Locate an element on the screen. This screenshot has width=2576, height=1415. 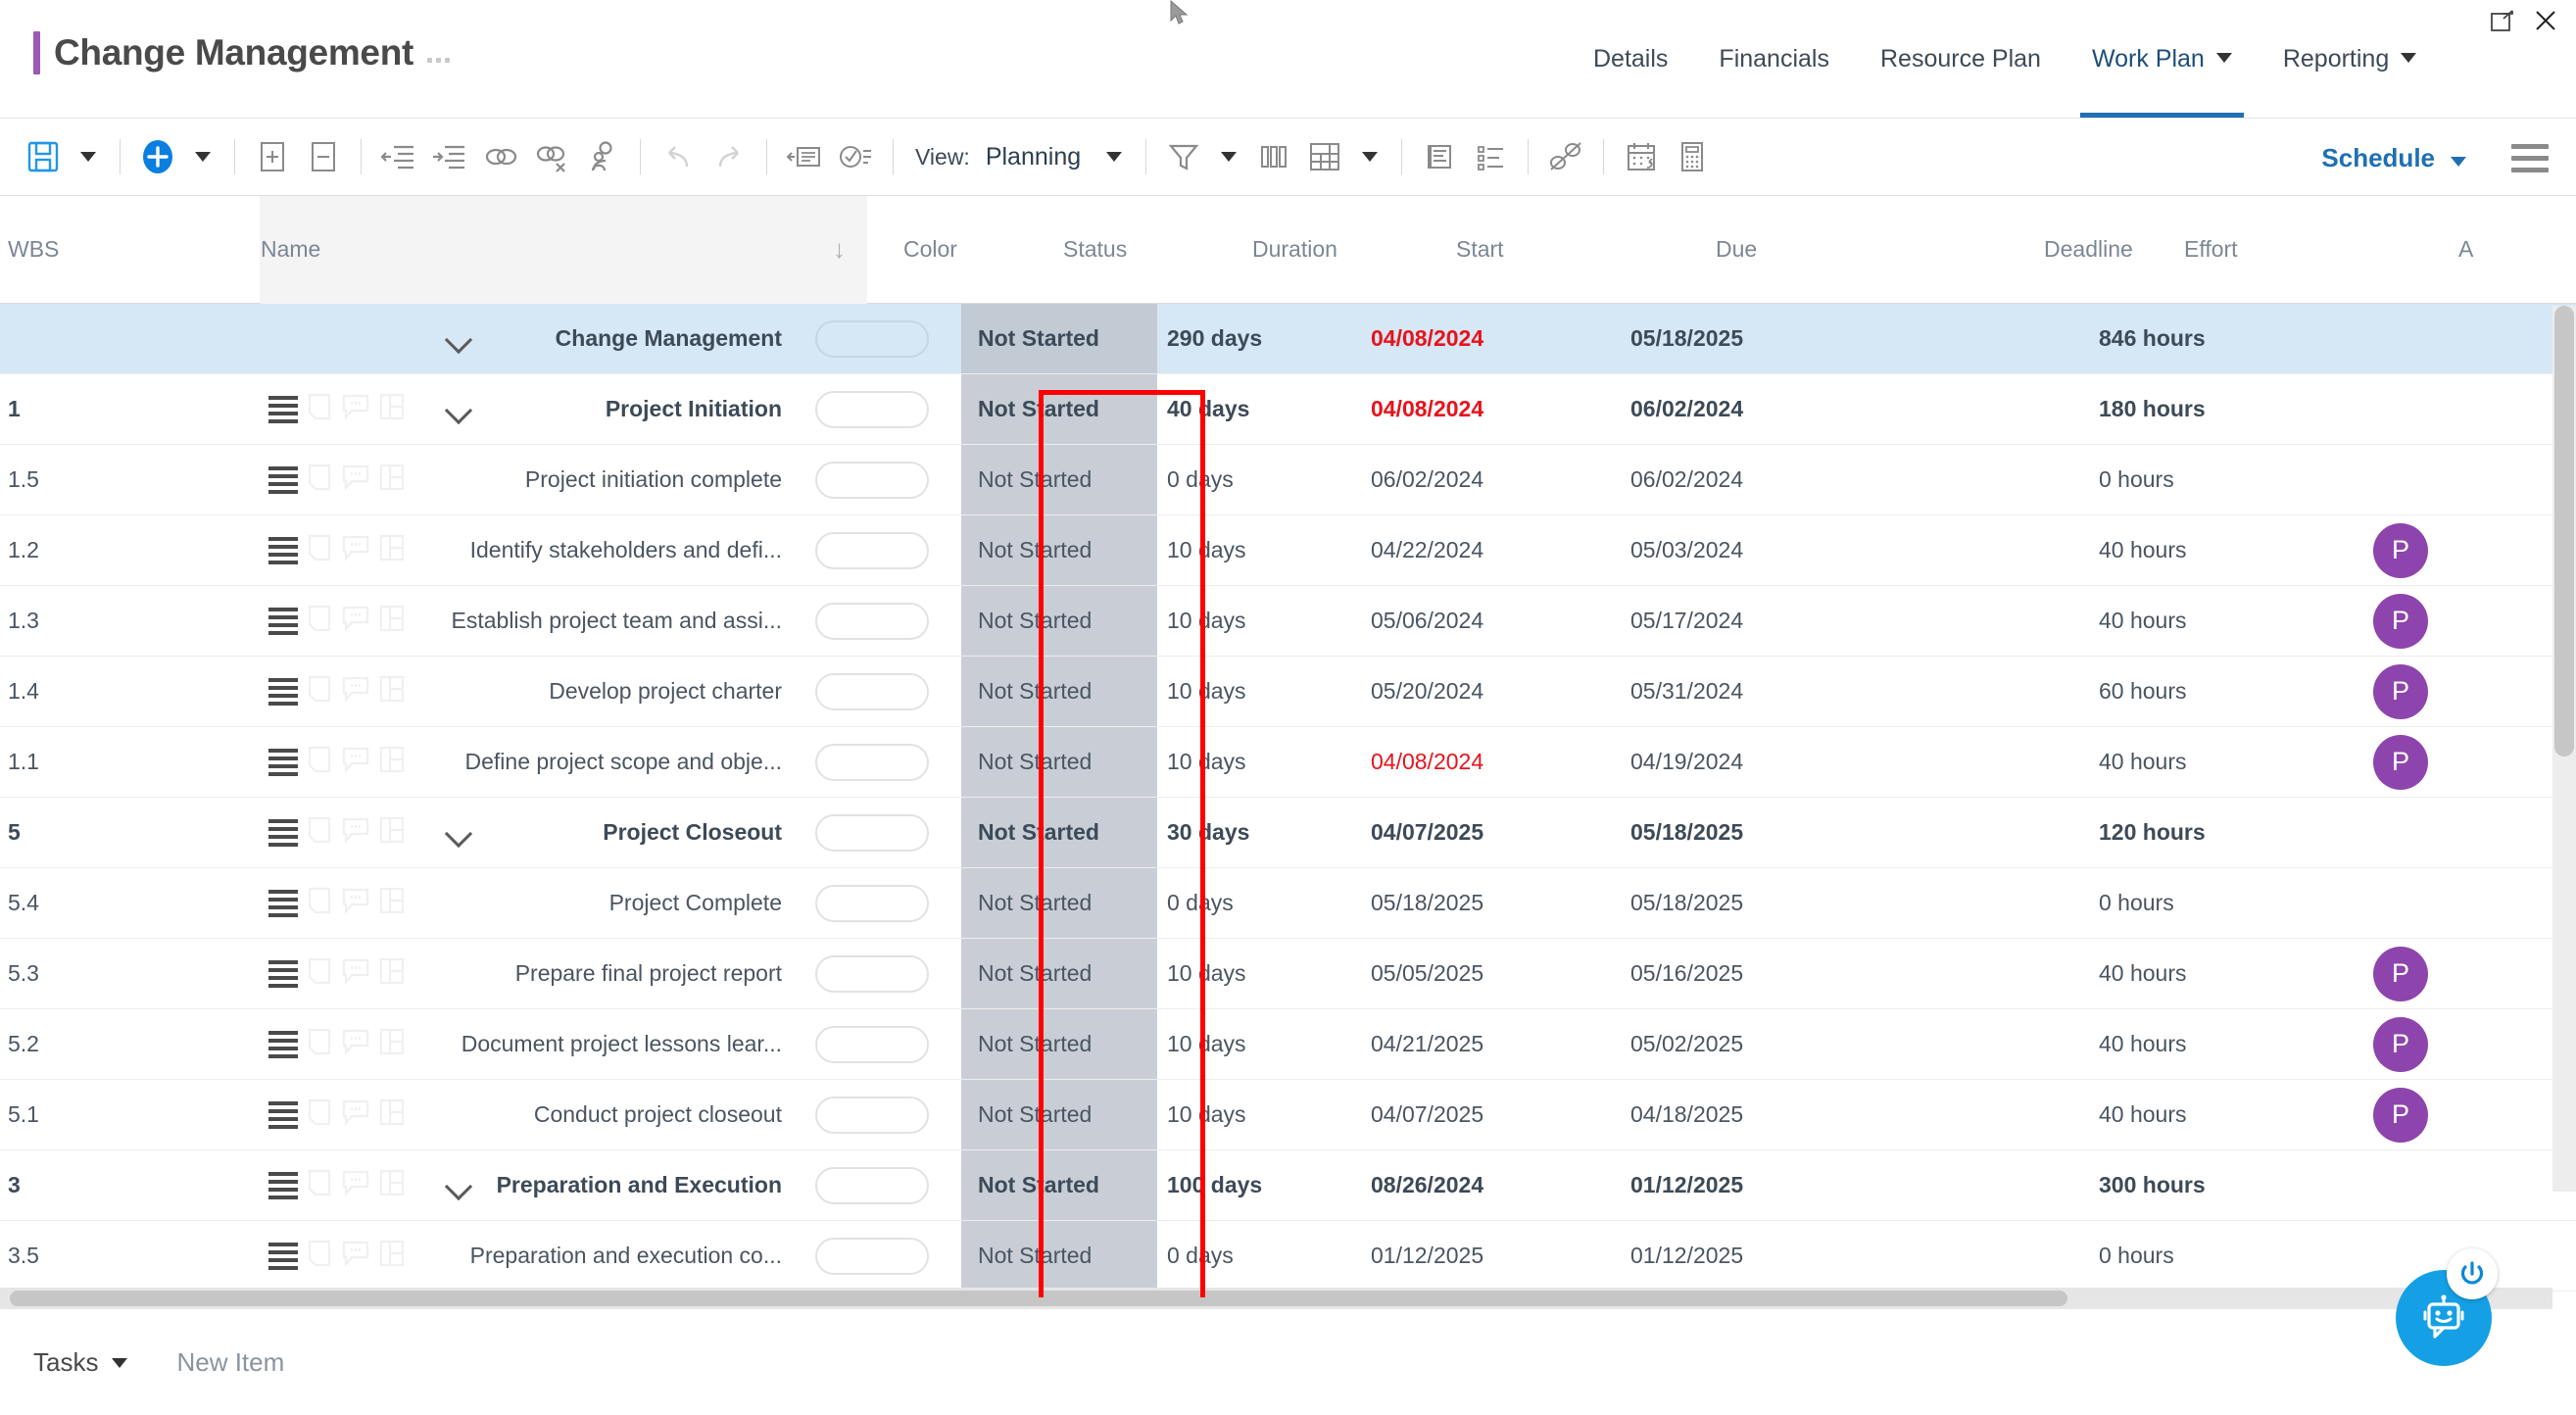
checklist-icon is located at coordinates (855, 156).